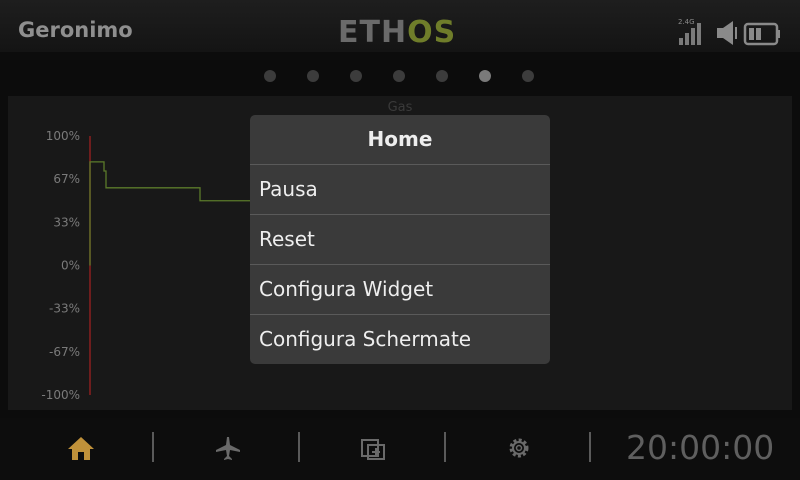 The width and height of the screenshot is (800, 480). What do you see at coordinates (400, 339) in the screenshot?
I see `menu-item-configure-screens: Configura Schermate` at bounding box center [400, 339].